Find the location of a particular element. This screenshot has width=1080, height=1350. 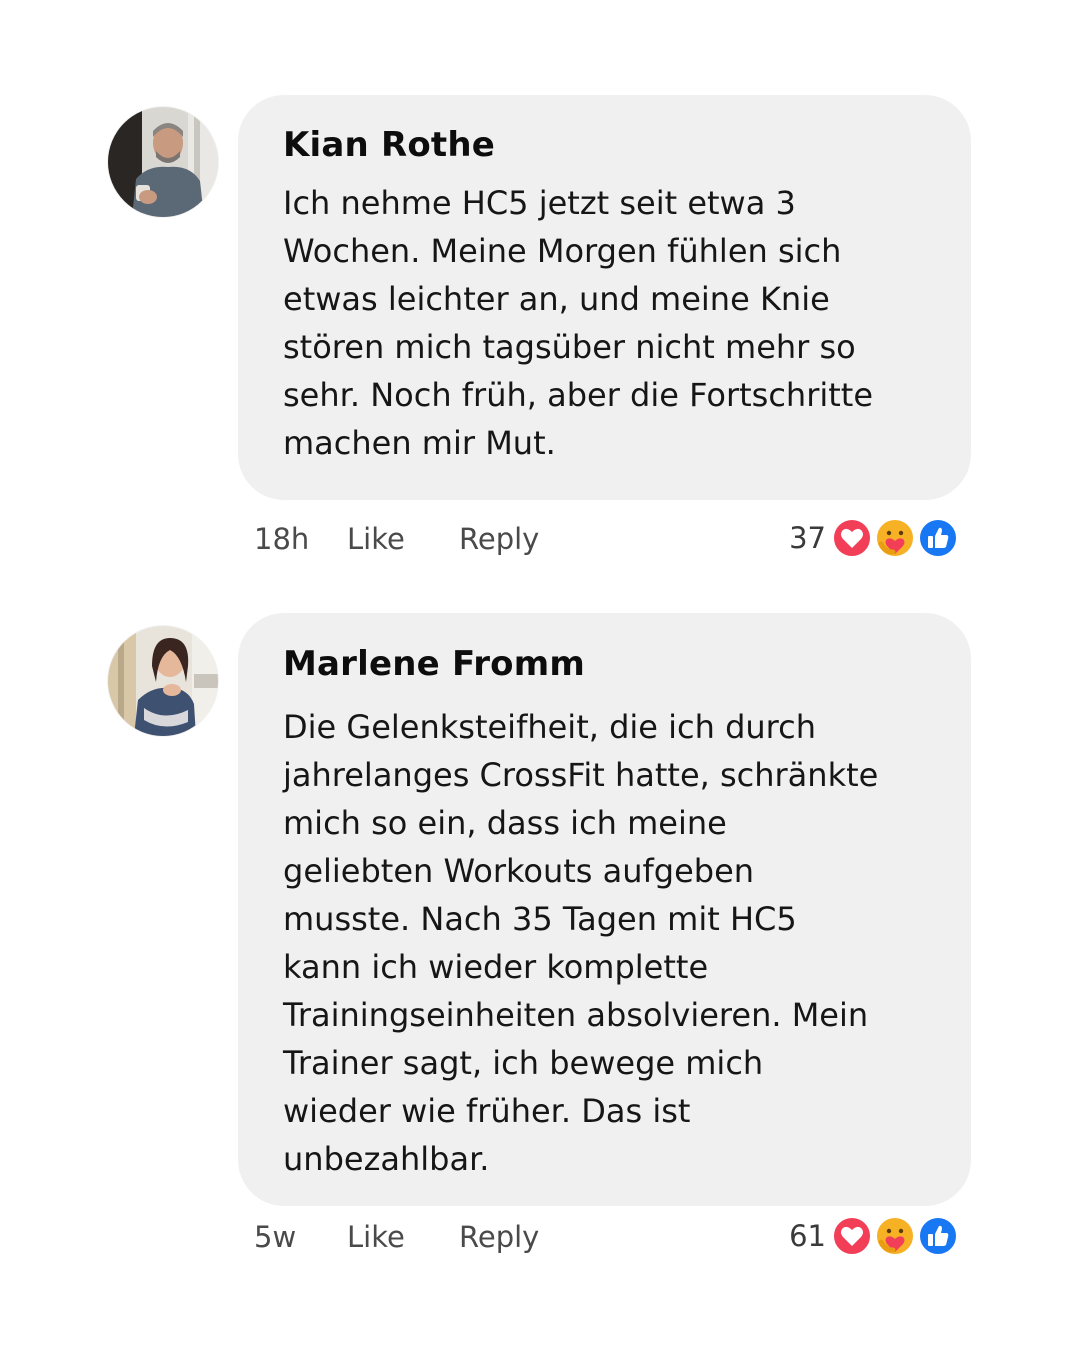

comment-meta: 18h Like Reply 37 is located at coordinates (540, 538).